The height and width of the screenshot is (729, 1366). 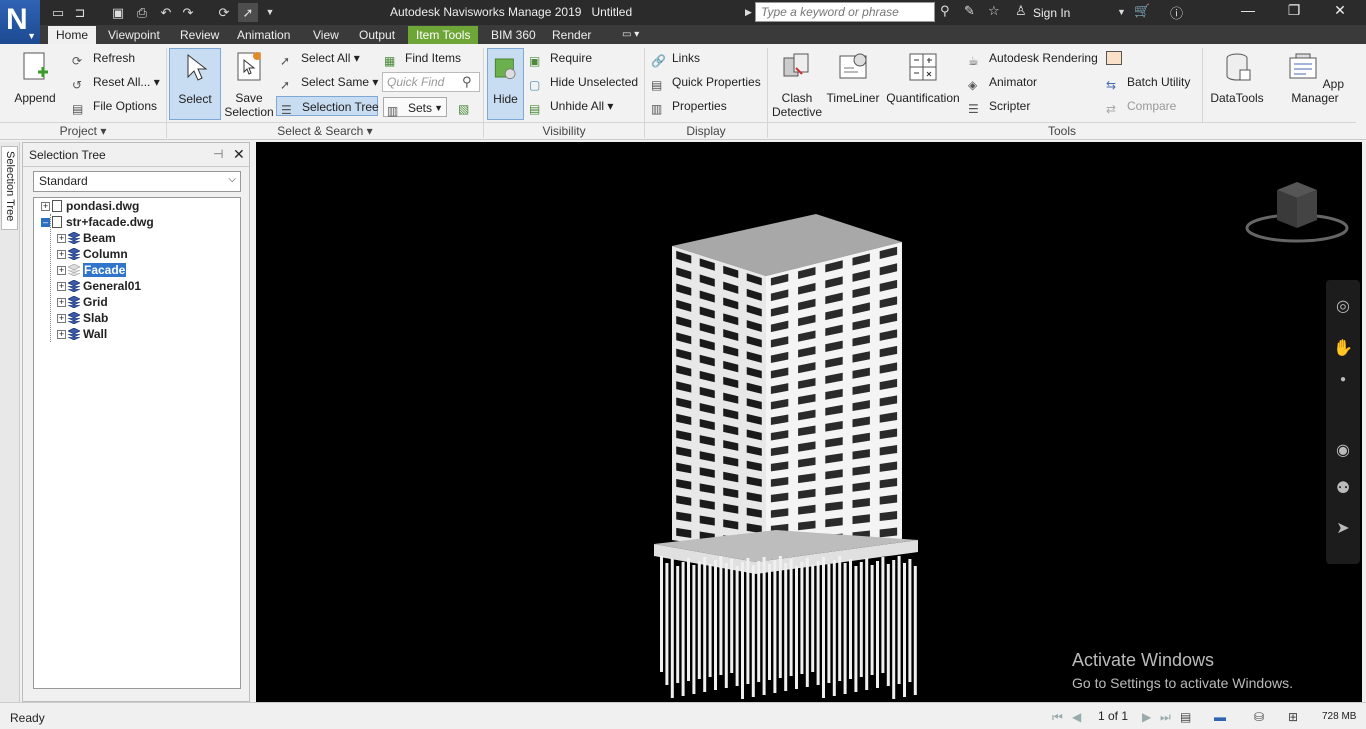 What do you see at coordinates (422, 58) in the screenshot?
I see `find-items-button: ▦ Find Items` at bounding box center [422, 58].